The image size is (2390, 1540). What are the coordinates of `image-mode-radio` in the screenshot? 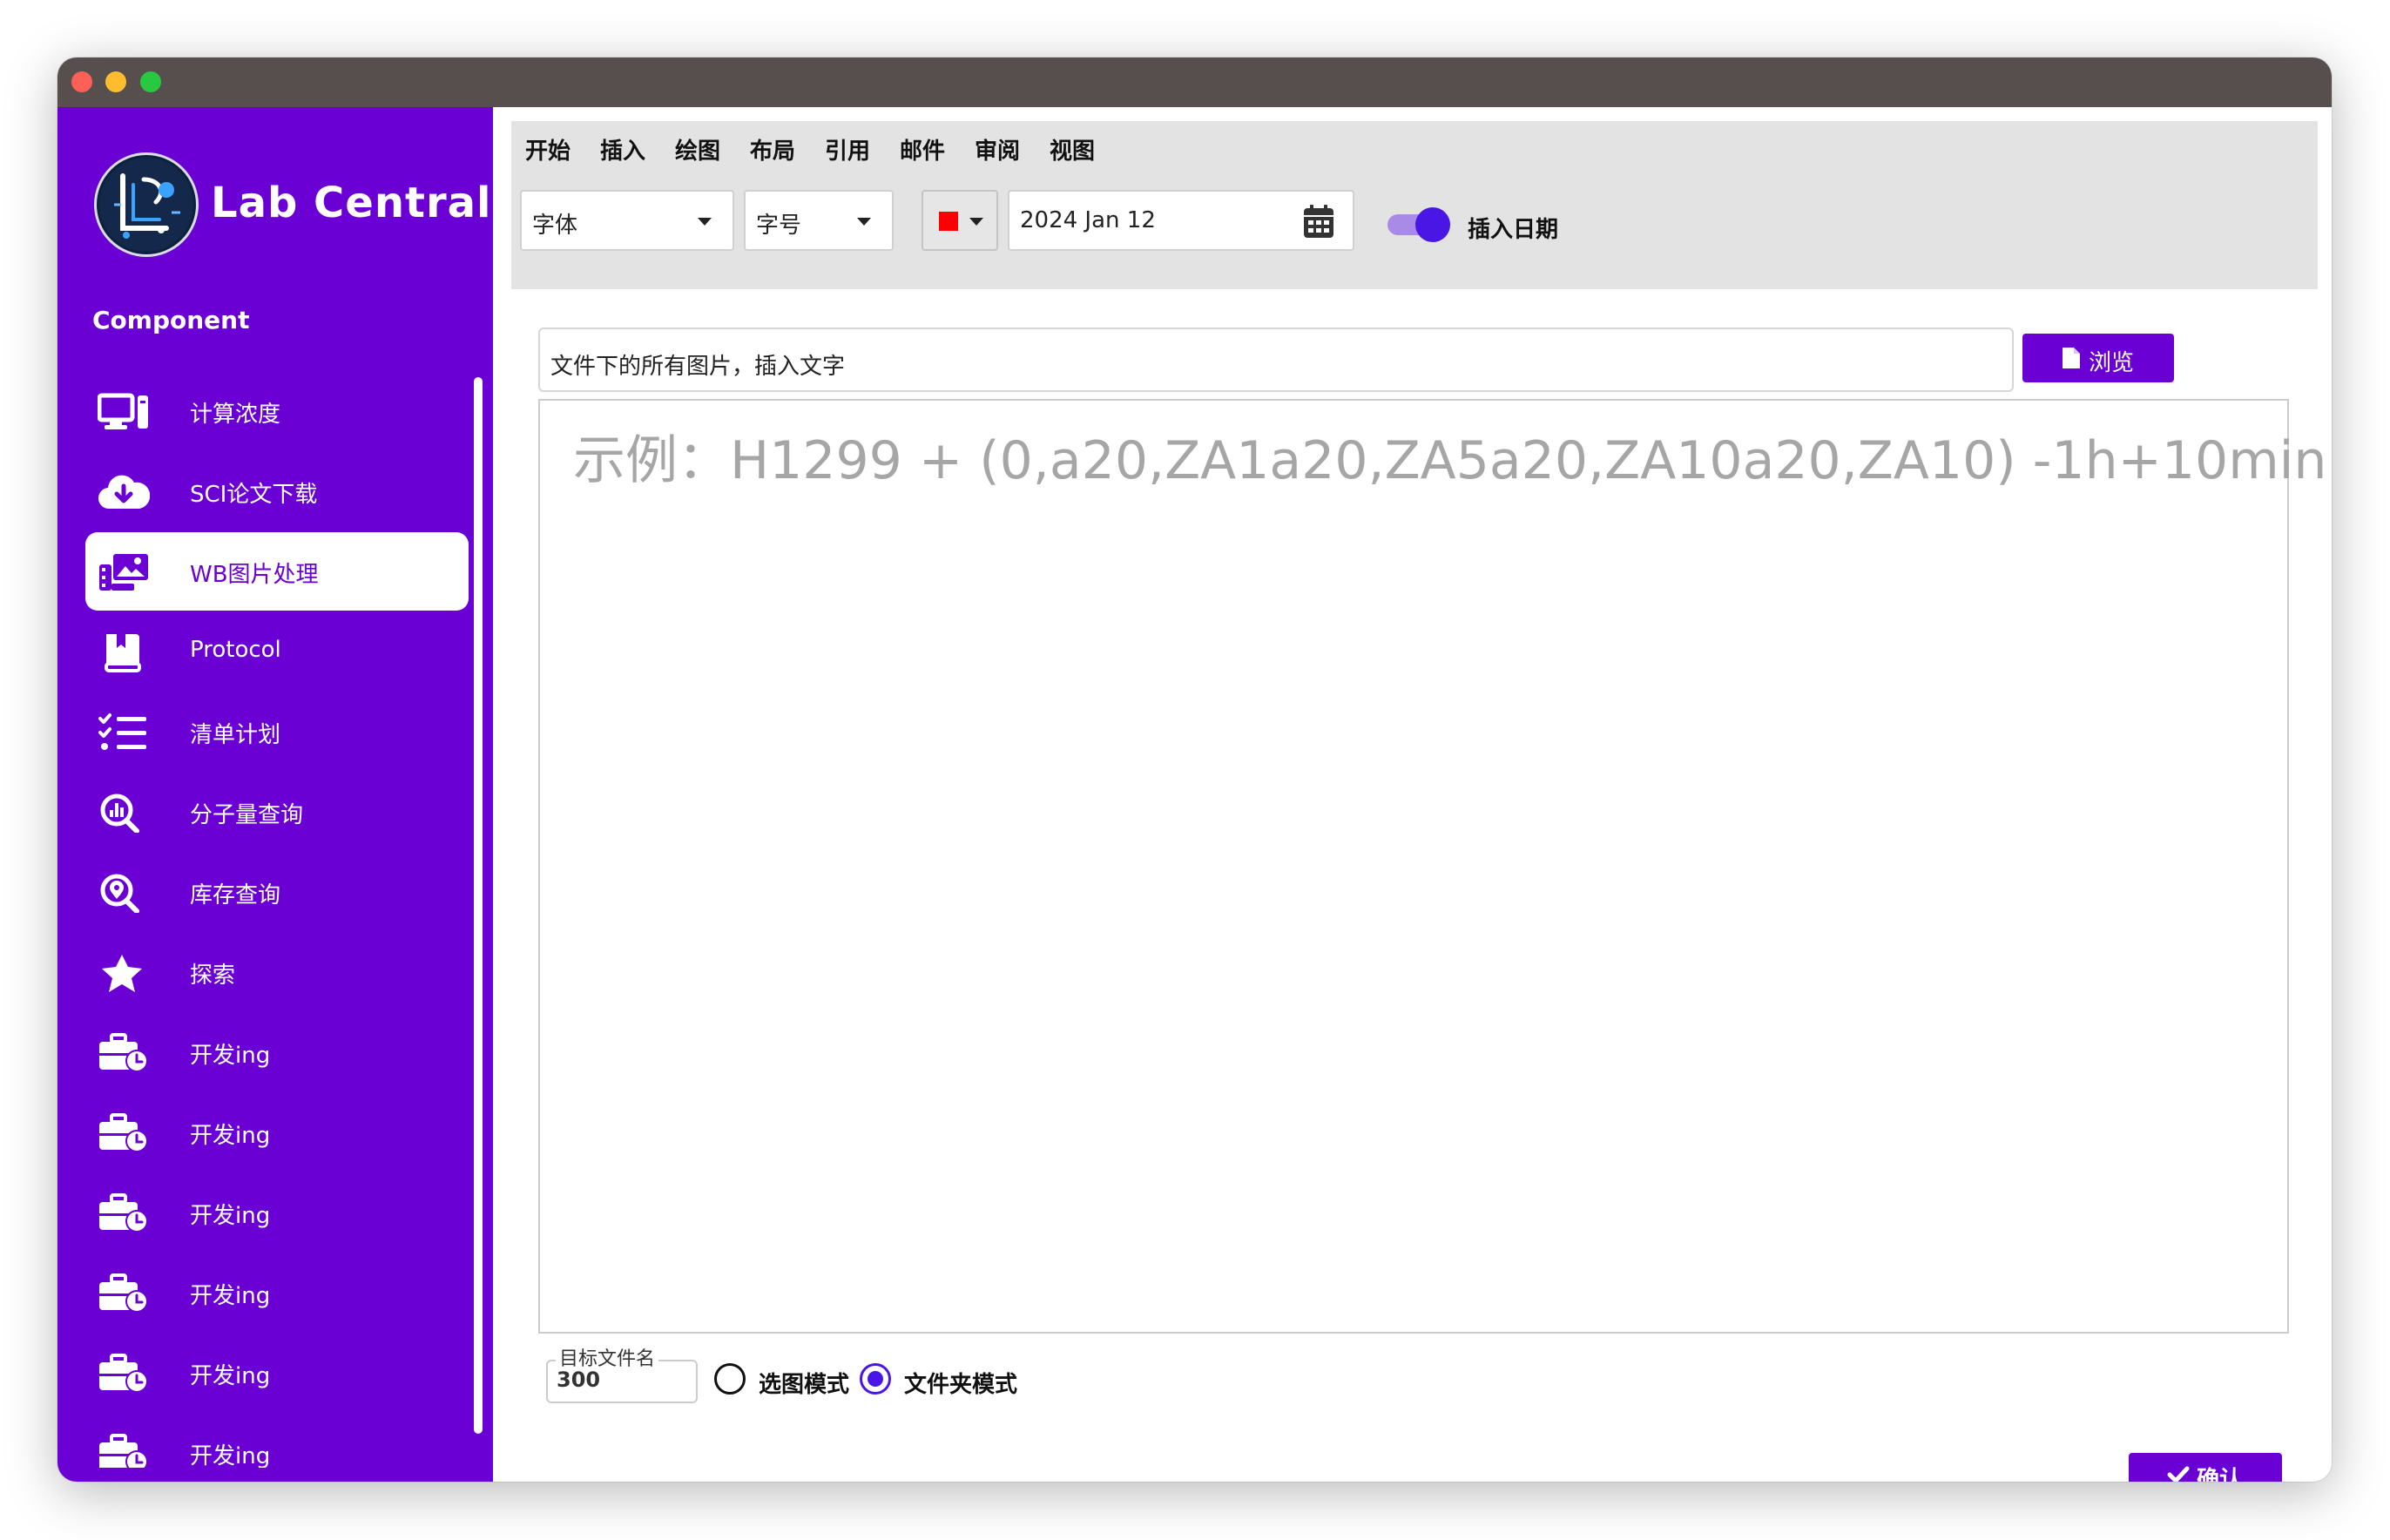 It's located at (730, 1379).